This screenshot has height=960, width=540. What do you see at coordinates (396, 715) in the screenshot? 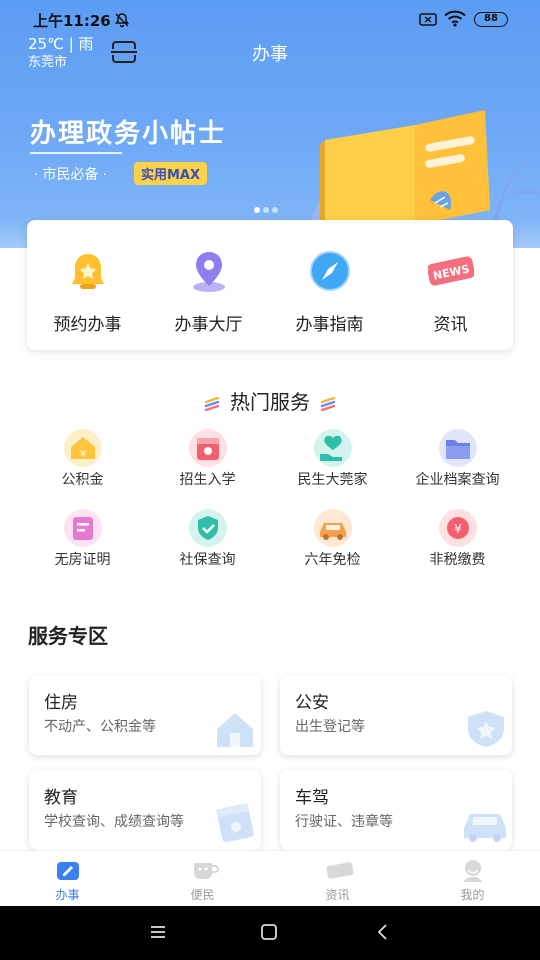
I see `zone-card-police: 公安 出生登记等` at bounding box center [396, 715].